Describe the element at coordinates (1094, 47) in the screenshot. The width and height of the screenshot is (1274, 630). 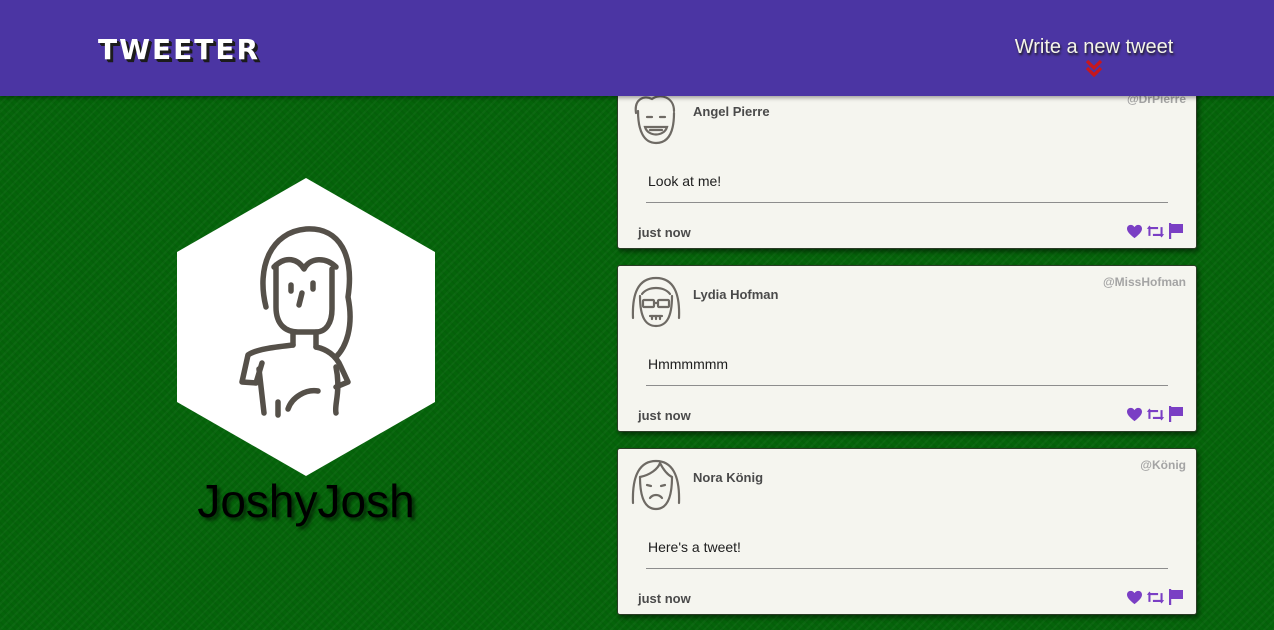
I see `compose-tweet-label: Write a new tweet` at that location.